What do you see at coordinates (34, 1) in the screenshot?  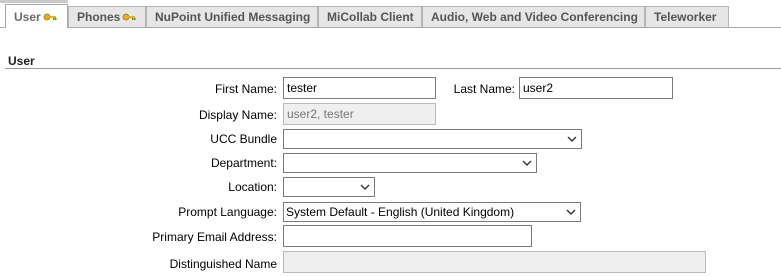 I see `tab-top-strip` at bounding box center [34, 1].